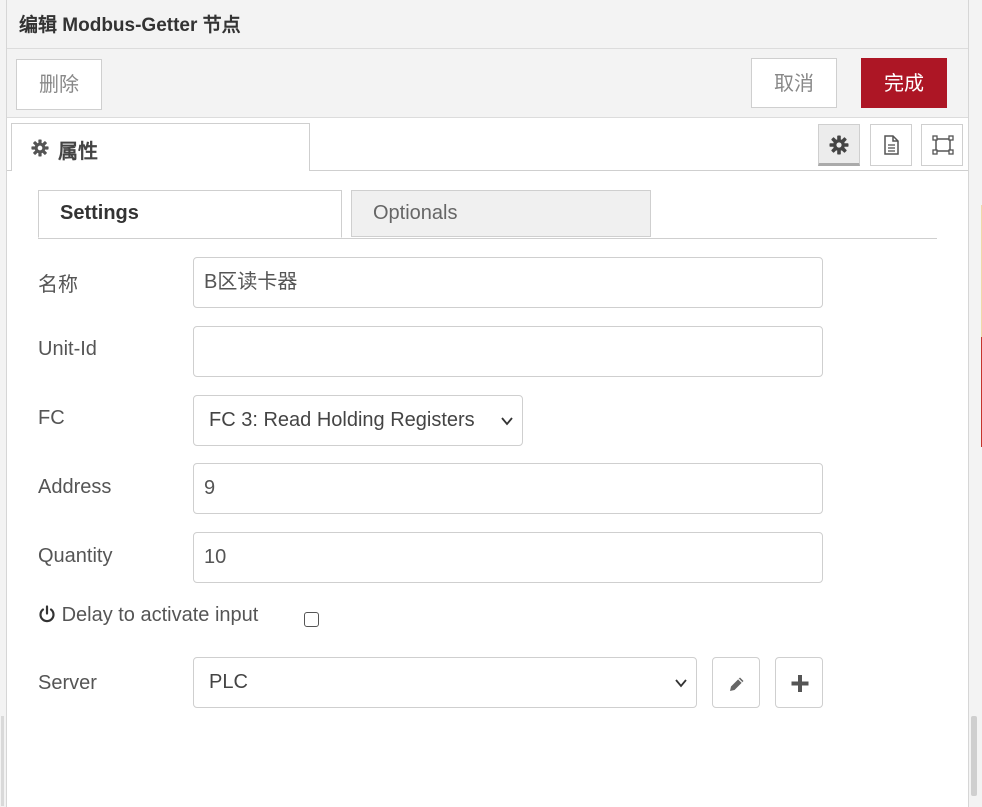 The image size is (982, 807). Describe the element at coordinates (228, 682) in the screenshot. I see `server-select-value: PLC` at that location.